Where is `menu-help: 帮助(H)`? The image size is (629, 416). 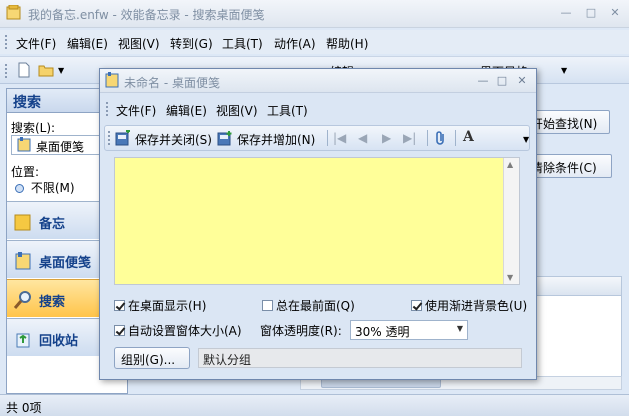 menu-help: 帮助(H) is located at coordinates (347, 43).